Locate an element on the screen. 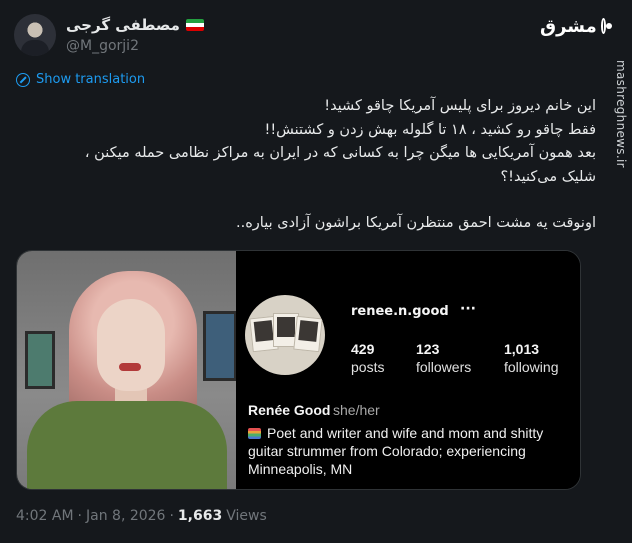  views-count: 1,663 is located at coordinates (200, 516).